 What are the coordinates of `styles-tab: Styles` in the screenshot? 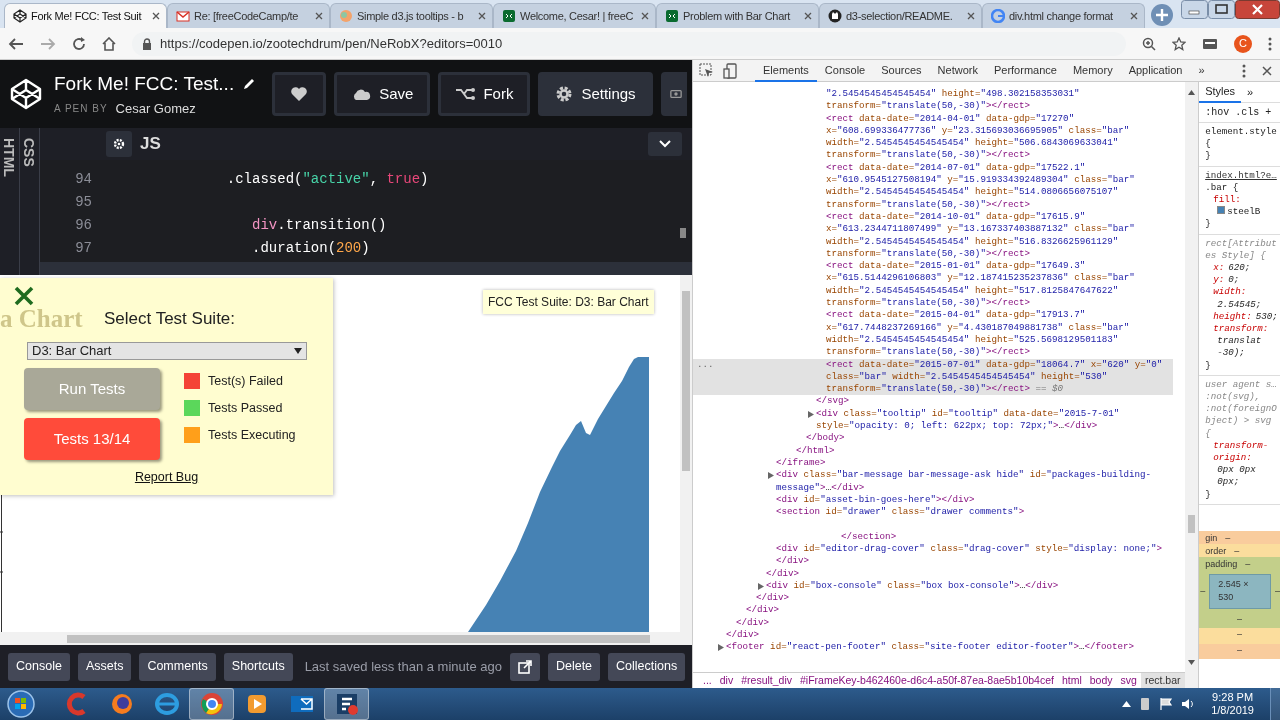 It's located at (1220, 92).